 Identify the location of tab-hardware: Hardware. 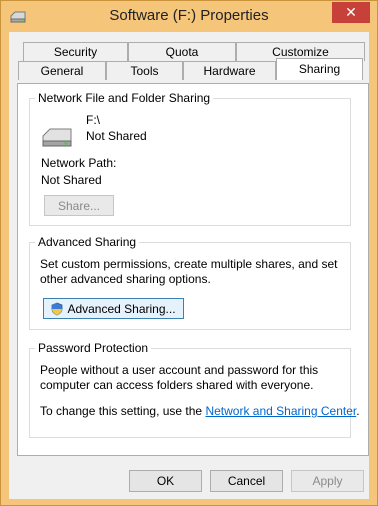
(229, 70).